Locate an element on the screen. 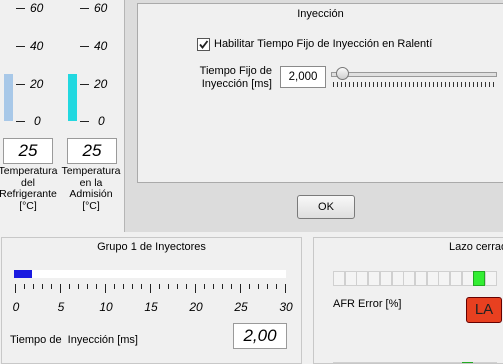  injection-axis-label: 30 is located at coordinates (286, 307).